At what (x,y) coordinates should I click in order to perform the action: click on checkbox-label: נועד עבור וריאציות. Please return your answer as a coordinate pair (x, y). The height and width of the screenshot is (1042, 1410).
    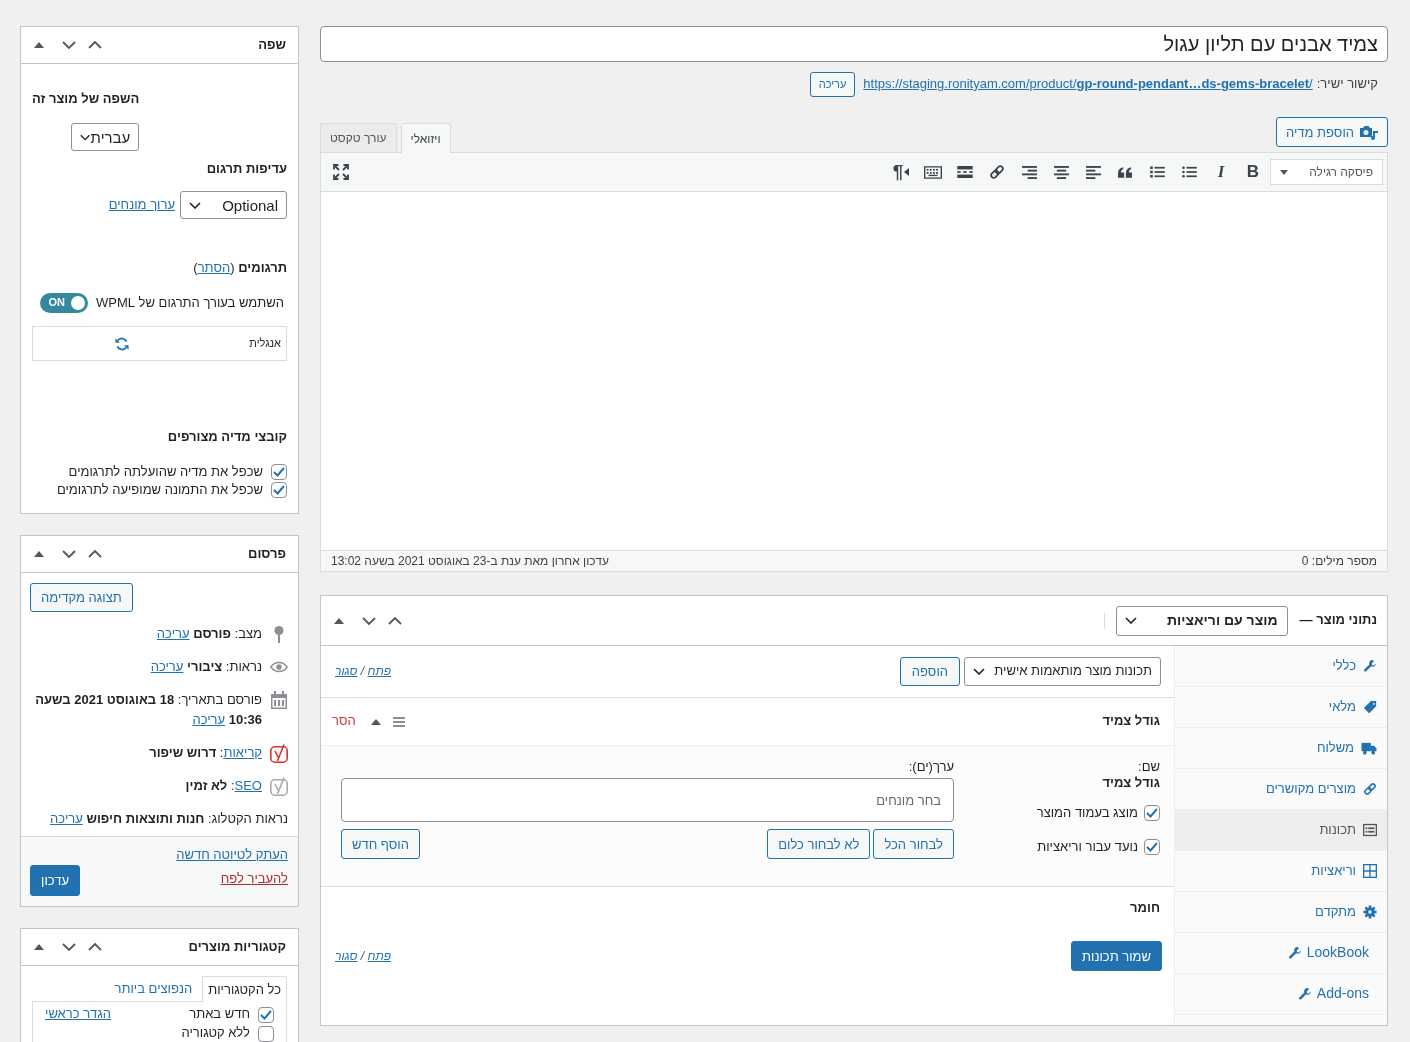
    Looking at the image, I should click on (1087, 846).